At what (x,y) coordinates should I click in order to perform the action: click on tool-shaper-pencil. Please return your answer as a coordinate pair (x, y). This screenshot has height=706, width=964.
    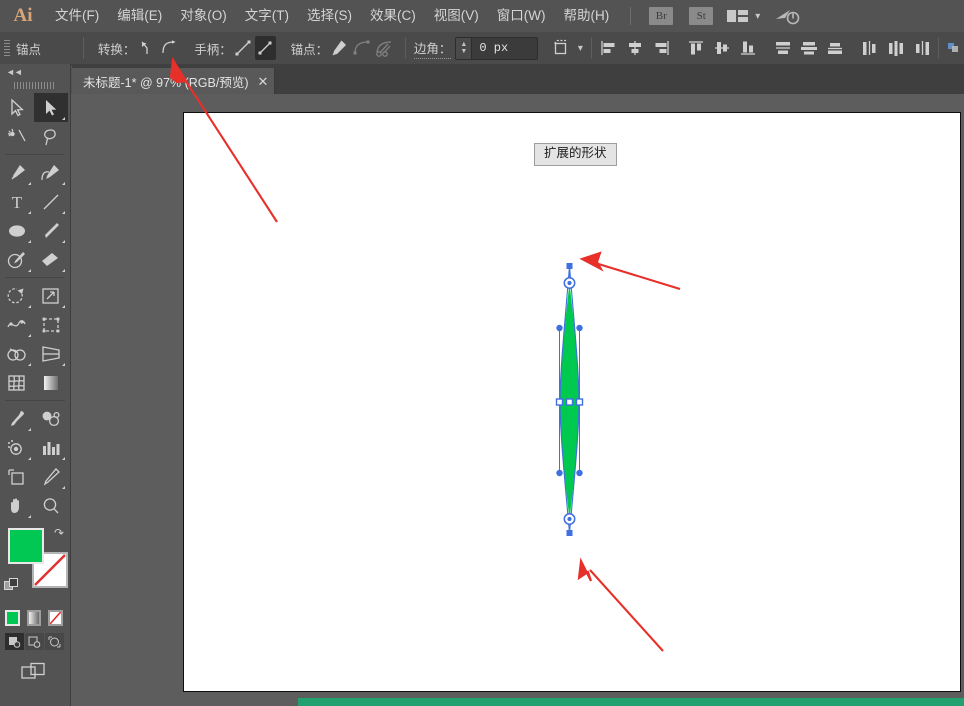
    Looking at the image, I should click on (17, 259).